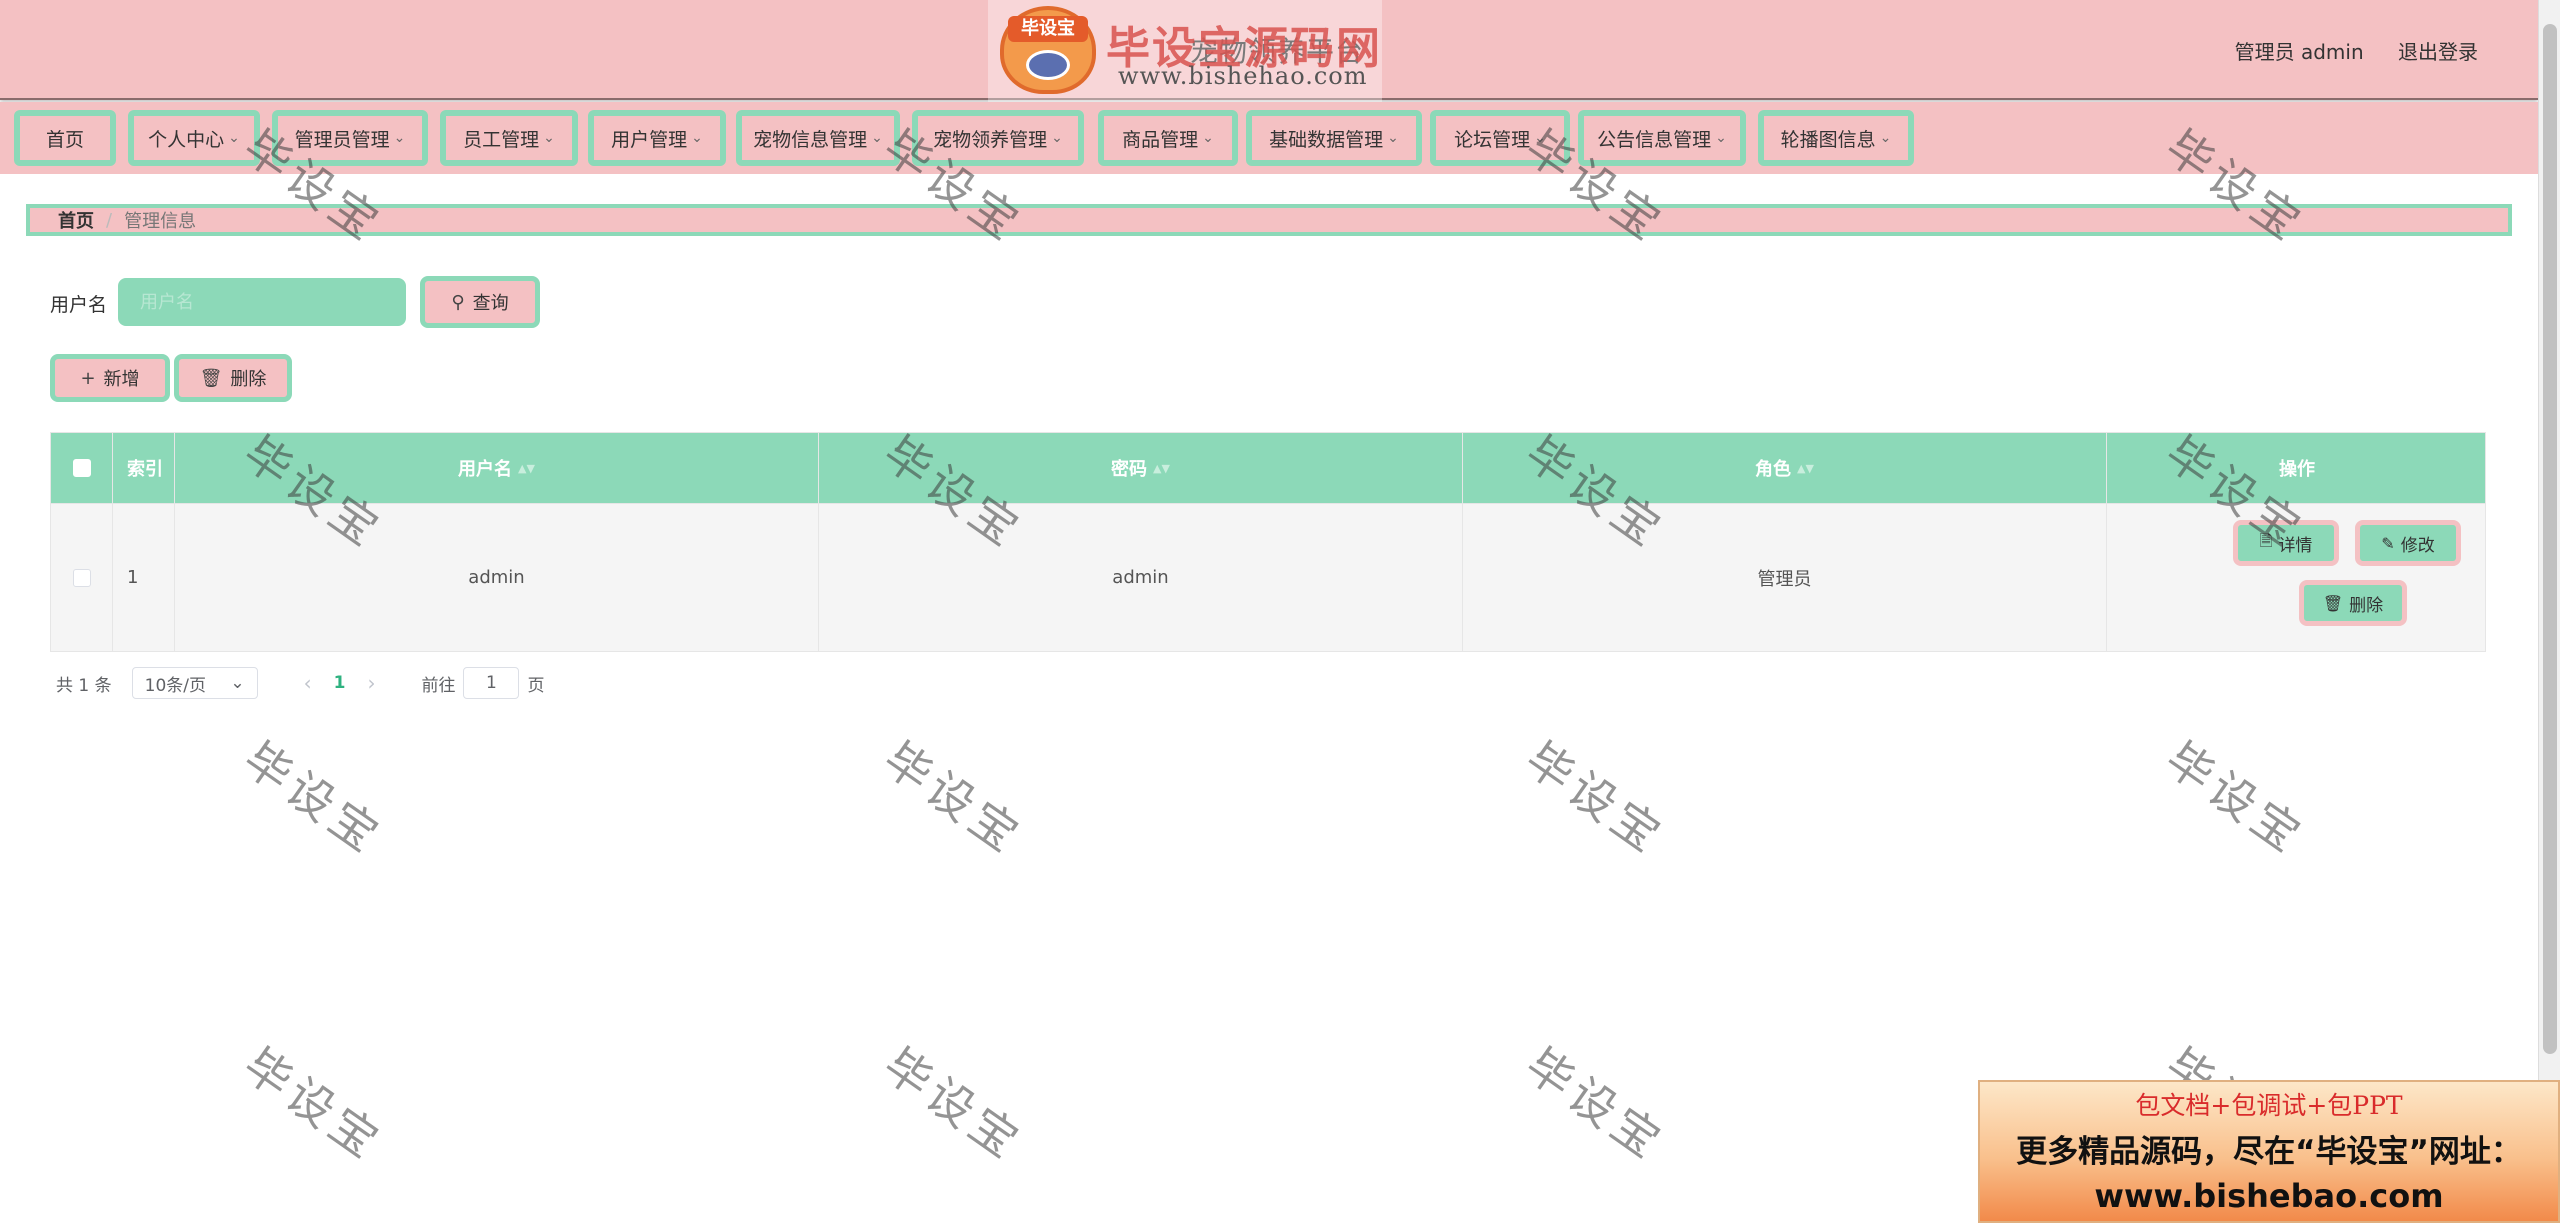  Describe the element at coordinates (2366, 605) in the screenshot. I see `row-delete-button-label: 删除` at that location.